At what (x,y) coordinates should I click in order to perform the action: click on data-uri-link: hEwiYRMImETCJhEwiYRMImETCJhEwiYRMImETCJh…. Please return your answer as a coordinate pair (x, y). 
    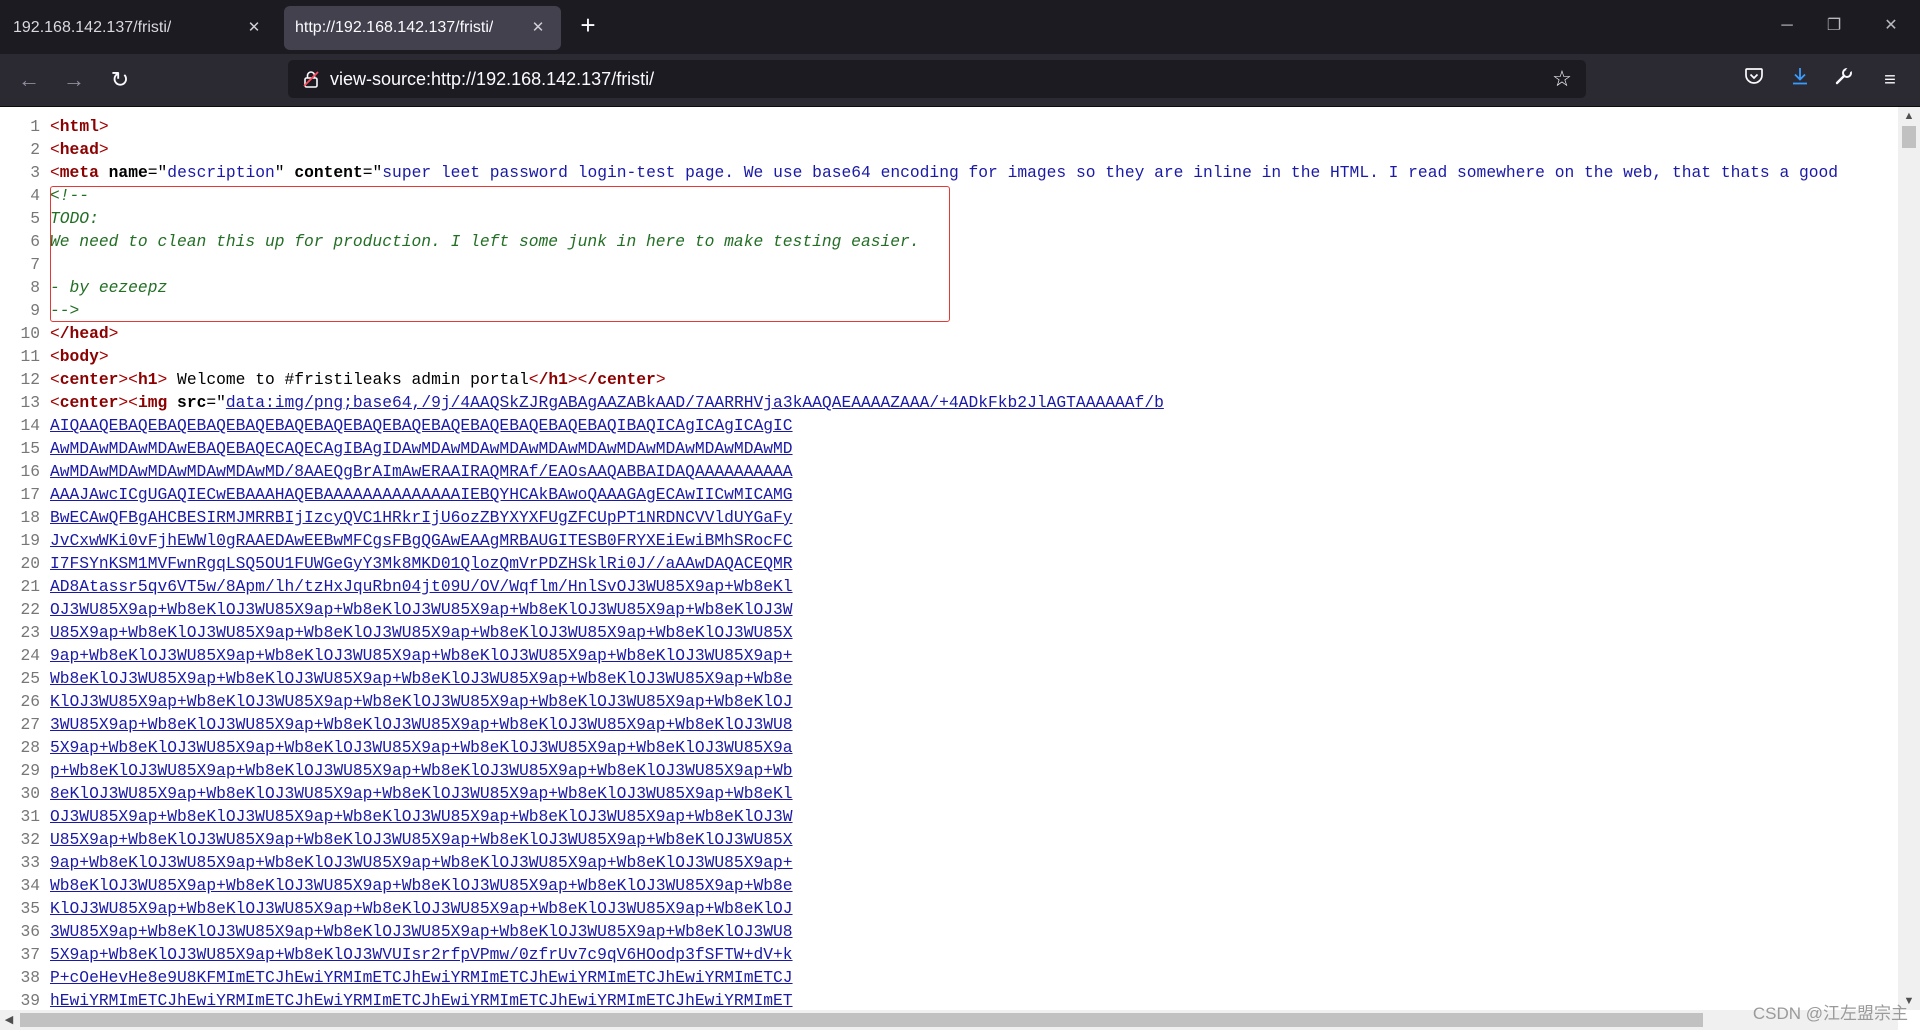
    Looking at the image, I should click on (421, 1000).